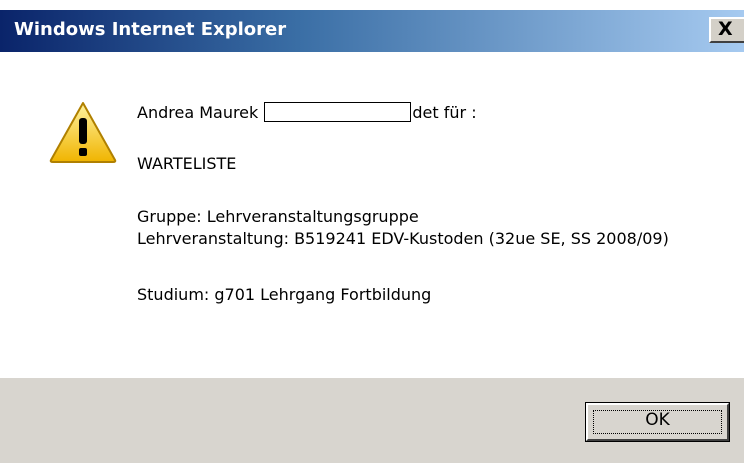 This screenshot has width=744, height=463. What do you see at coordinates (83, 132) in the screenshot?
I see `warning-icon` at bounding box center [83, 132].